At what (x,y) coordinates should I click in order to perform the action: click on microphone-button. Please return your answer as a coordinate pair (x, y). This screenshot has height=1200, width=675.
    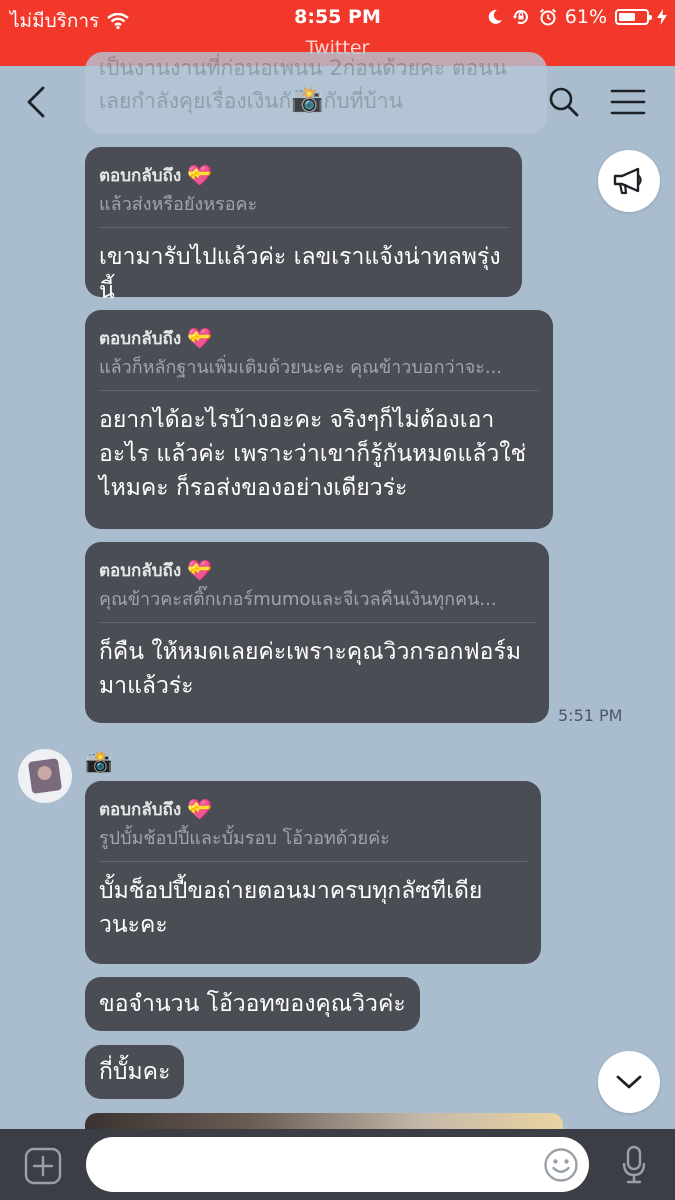
    Looking at the image, I should click on (634, 1165).